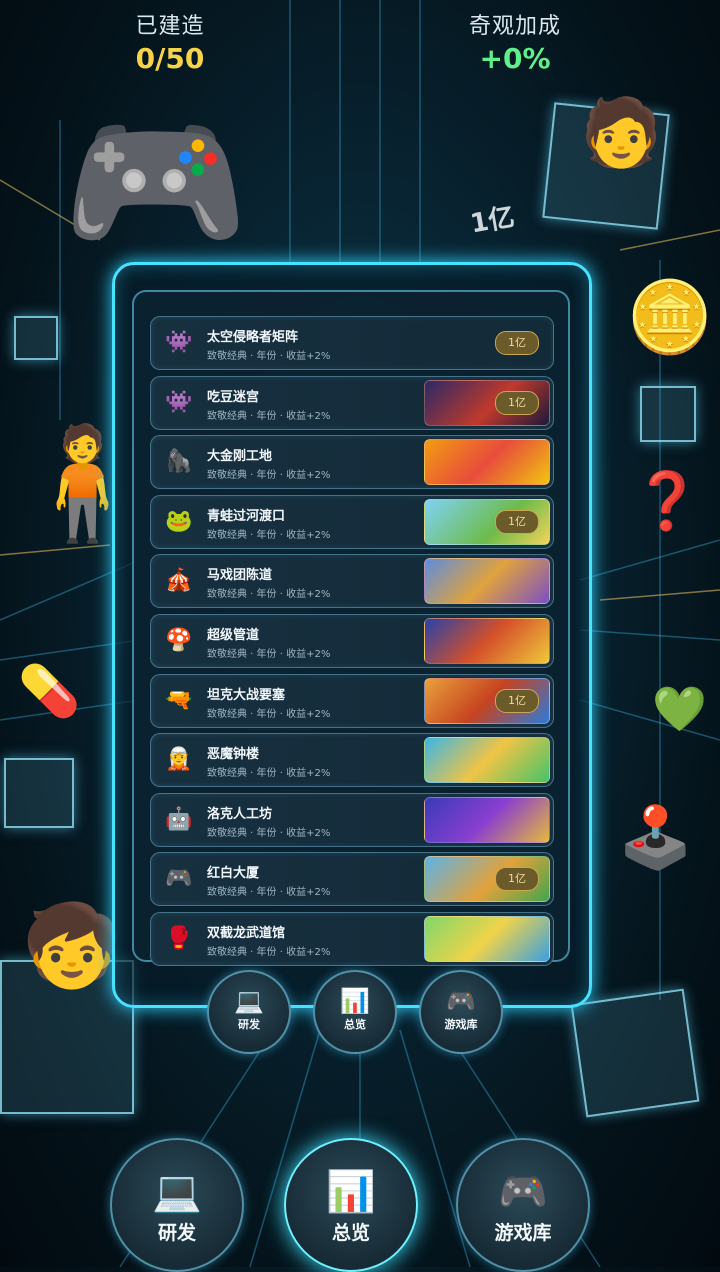 This screenshot has height=1272, width=720. I want to click on nav-library-button: 🎮 游戏库, so click(523, 1205).